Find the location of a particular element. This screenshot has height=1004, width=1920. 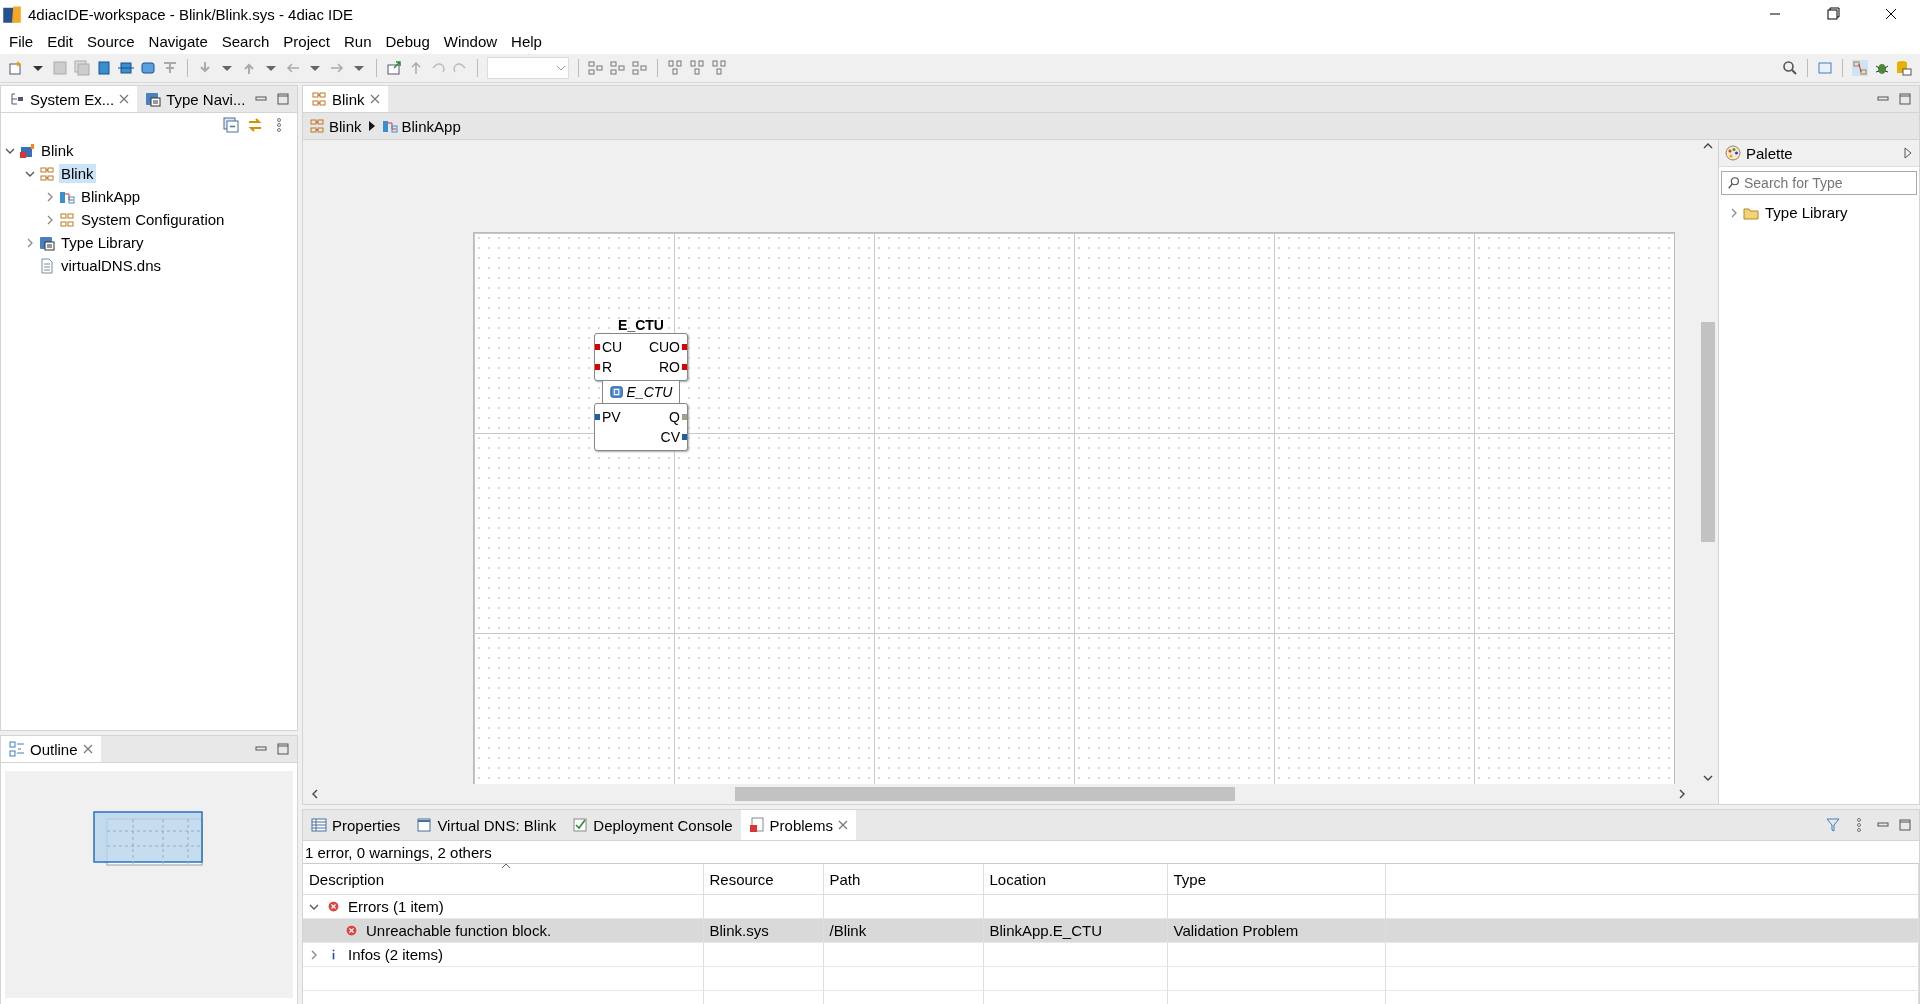

tree-item: System Configuration is located at coordinates (153, 219).